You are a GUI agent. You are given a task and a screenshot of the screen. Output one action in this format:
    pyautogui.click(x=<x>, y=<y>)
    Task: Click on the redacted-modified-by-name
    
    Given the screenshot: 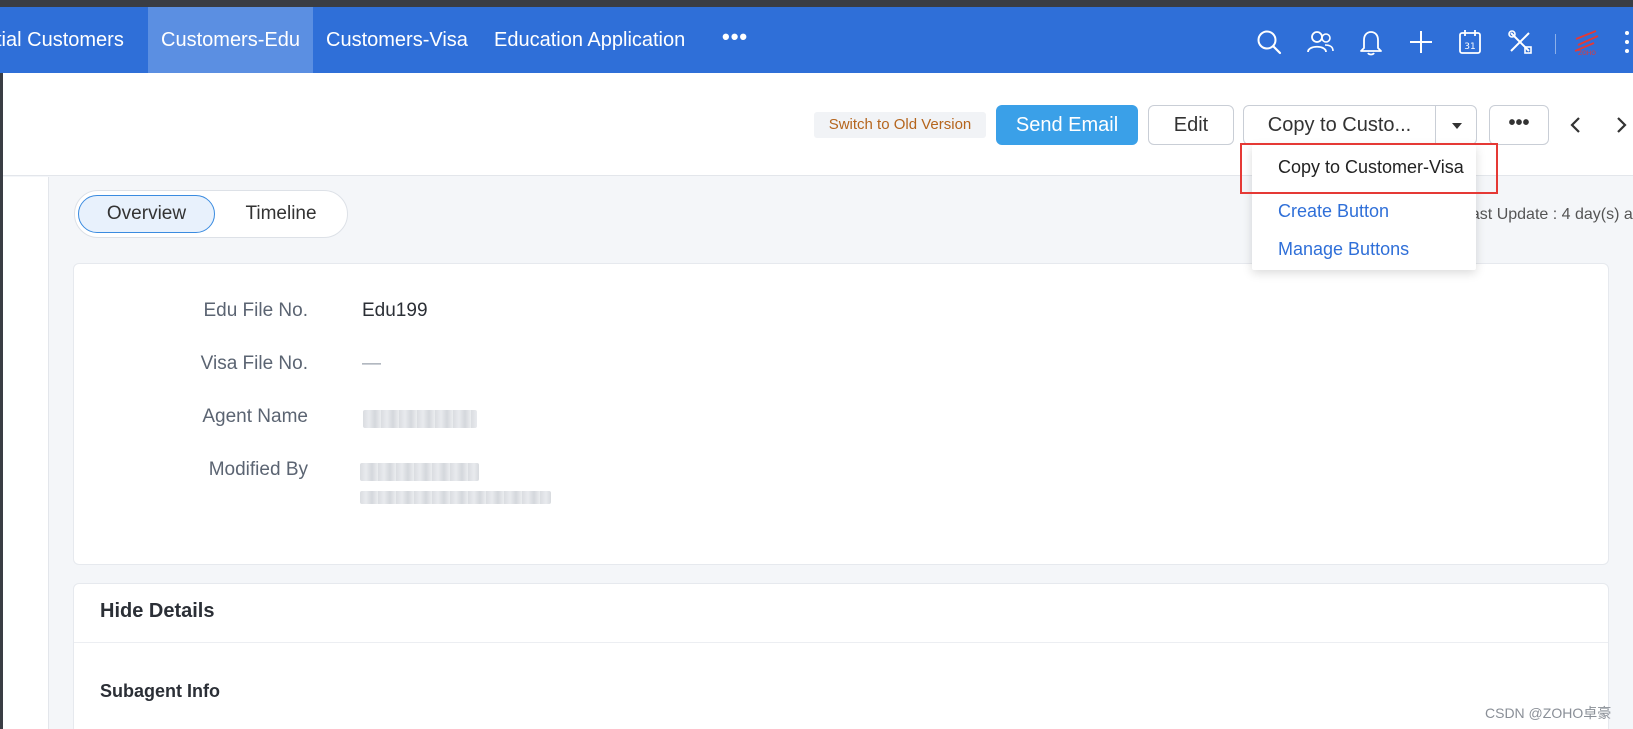 What is the action you would take?
    pyautogui.click(x=419, y=472)
    